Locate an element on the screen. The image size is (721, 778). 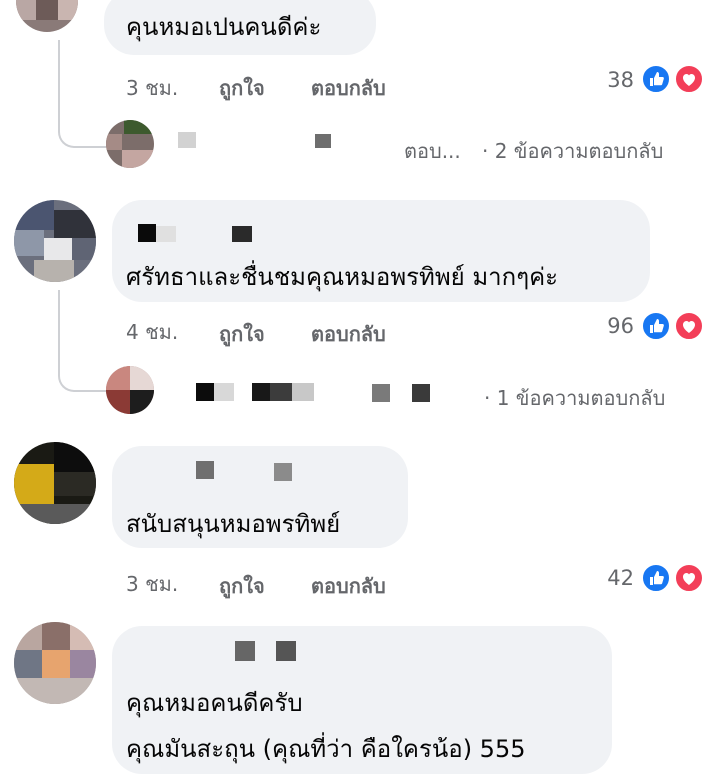
reaction-count: 96 is located at coordinates (607, 326).